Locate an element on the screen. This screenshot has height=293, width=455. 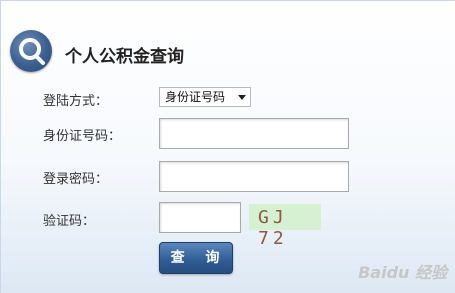
id-number-label: 身份证号码： is located at coordinates (82, 136).